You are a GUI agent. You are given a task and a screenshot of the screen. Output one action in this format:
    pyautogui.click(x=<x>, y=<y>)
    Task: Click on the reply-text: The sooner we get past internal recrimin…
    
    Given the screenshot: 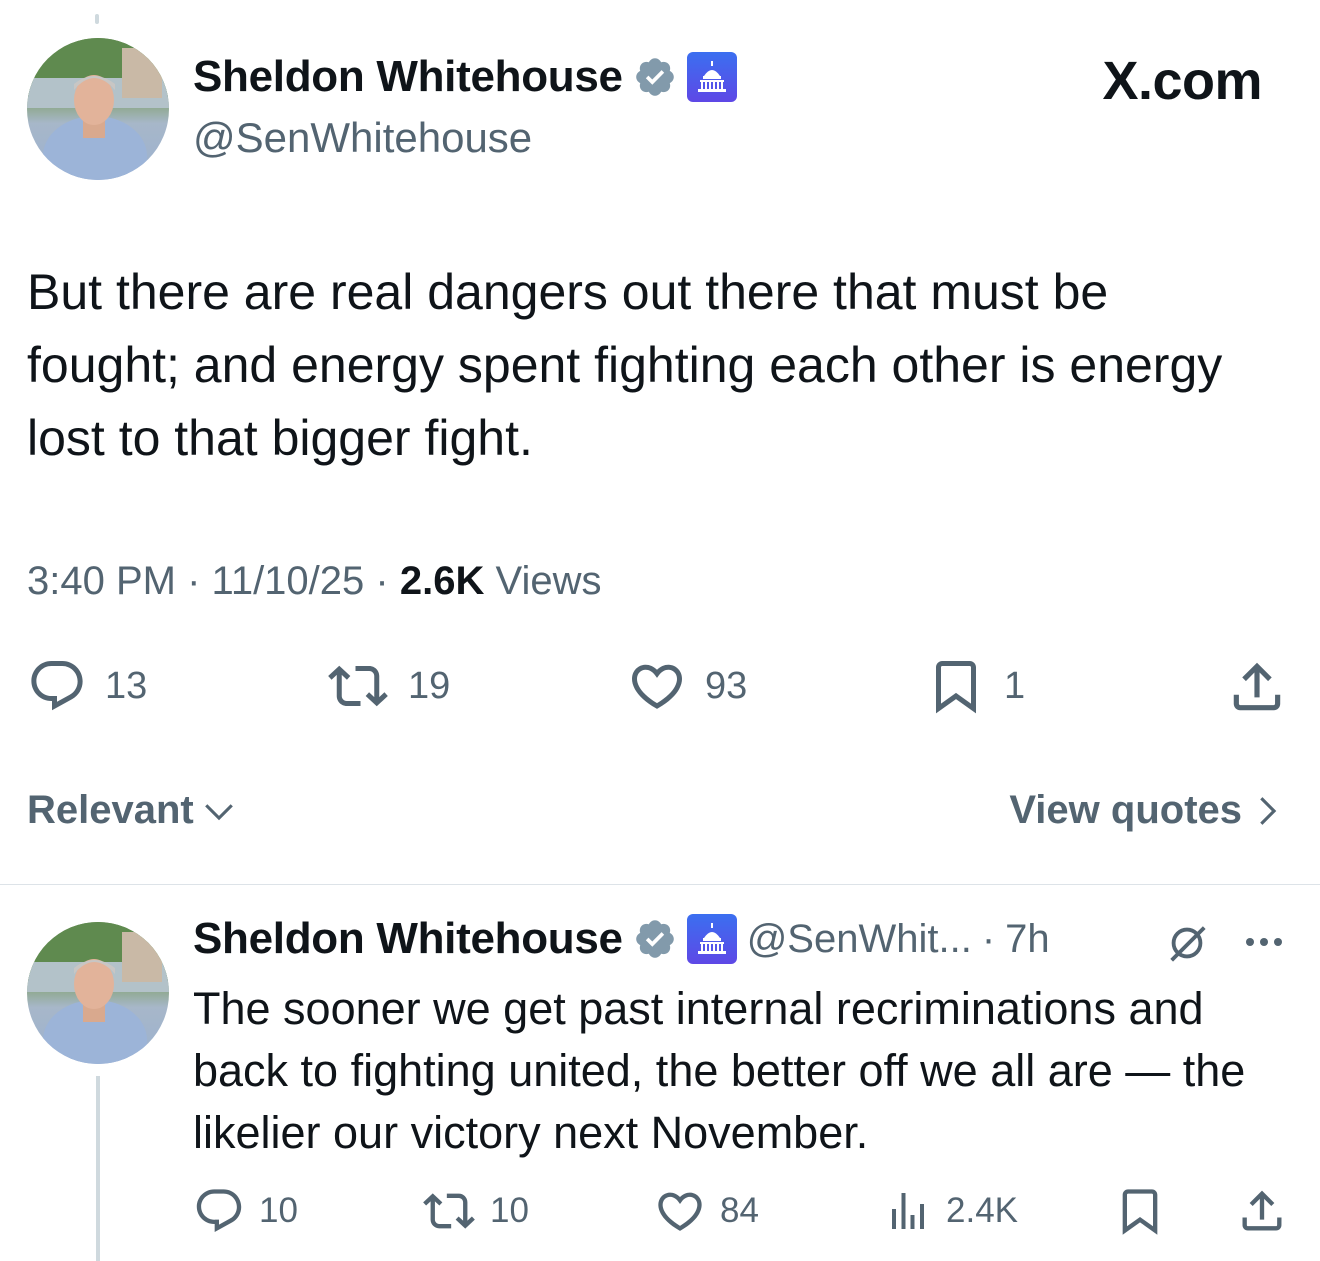 What is the action you would take?
    pyautogui.click(x=719, y=1070)
    